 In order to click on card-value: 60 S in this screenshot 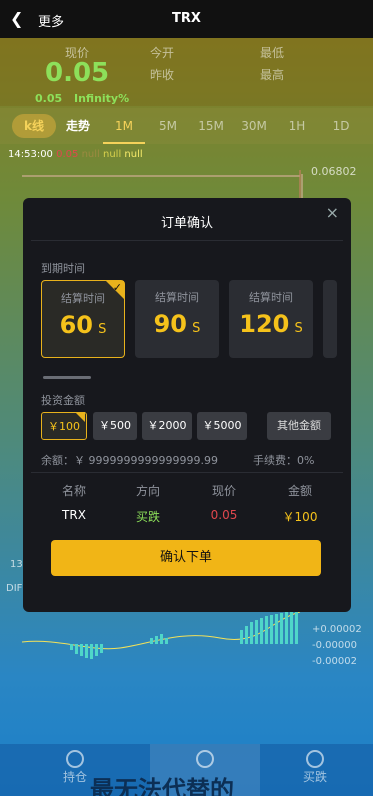, I will do `click(83, 325)`.